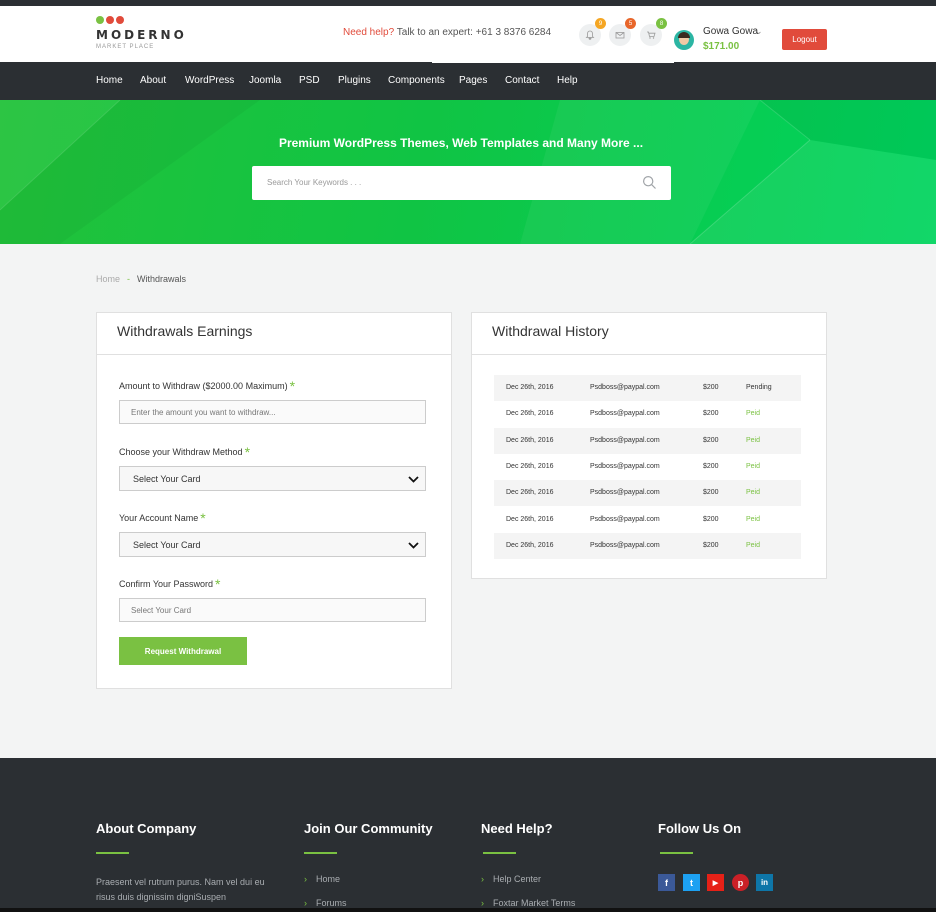 The width and height of the screenshot is (936, 912). I want to click on facebook-icon: f, so click(666, 882).